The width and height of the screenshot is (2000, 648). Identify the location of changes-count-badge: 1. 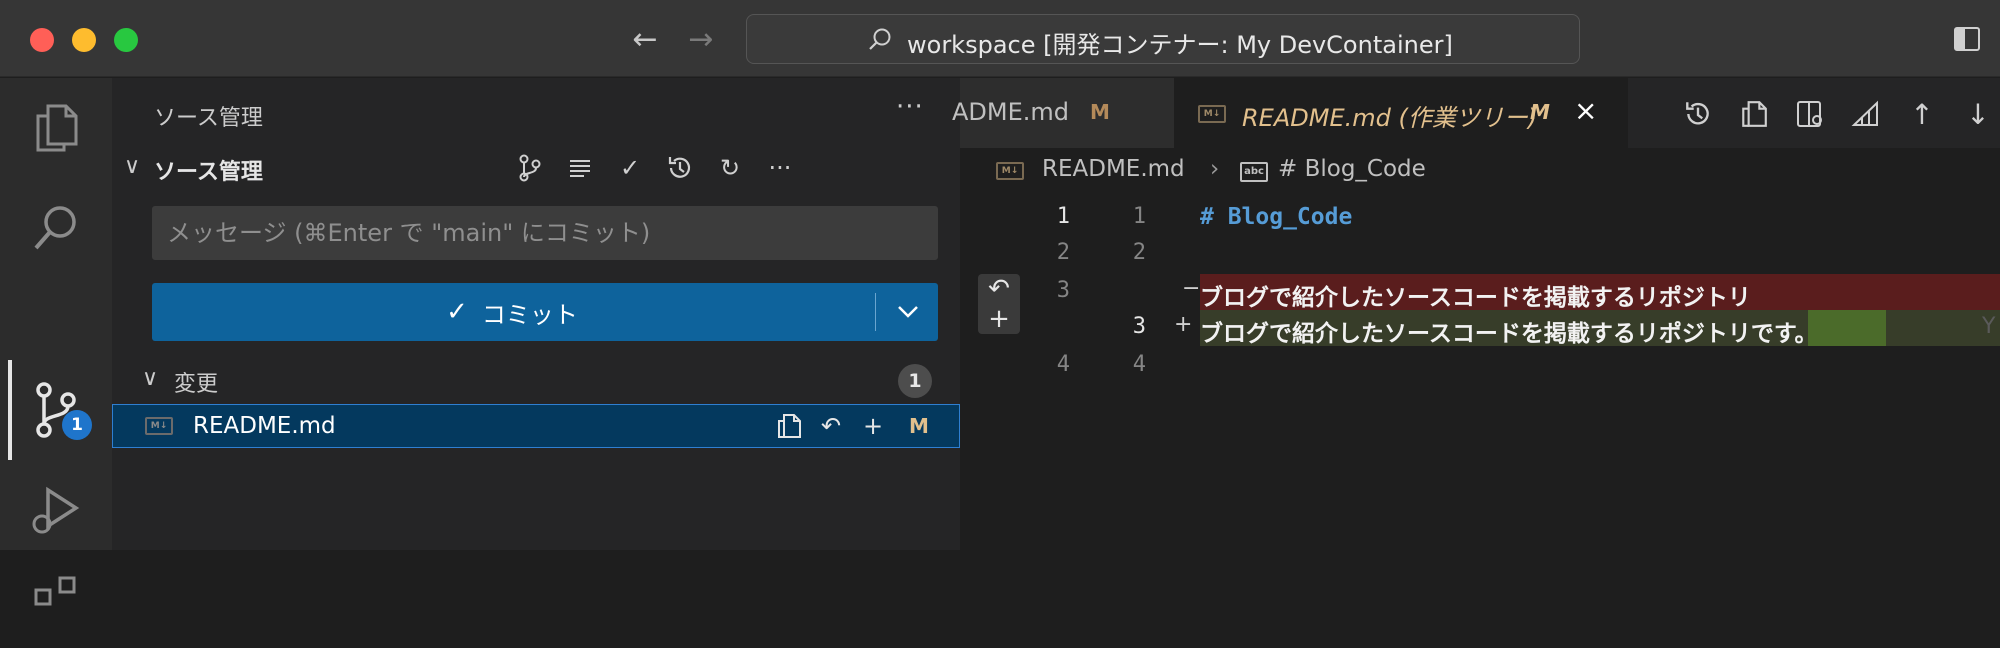
(915, 381).